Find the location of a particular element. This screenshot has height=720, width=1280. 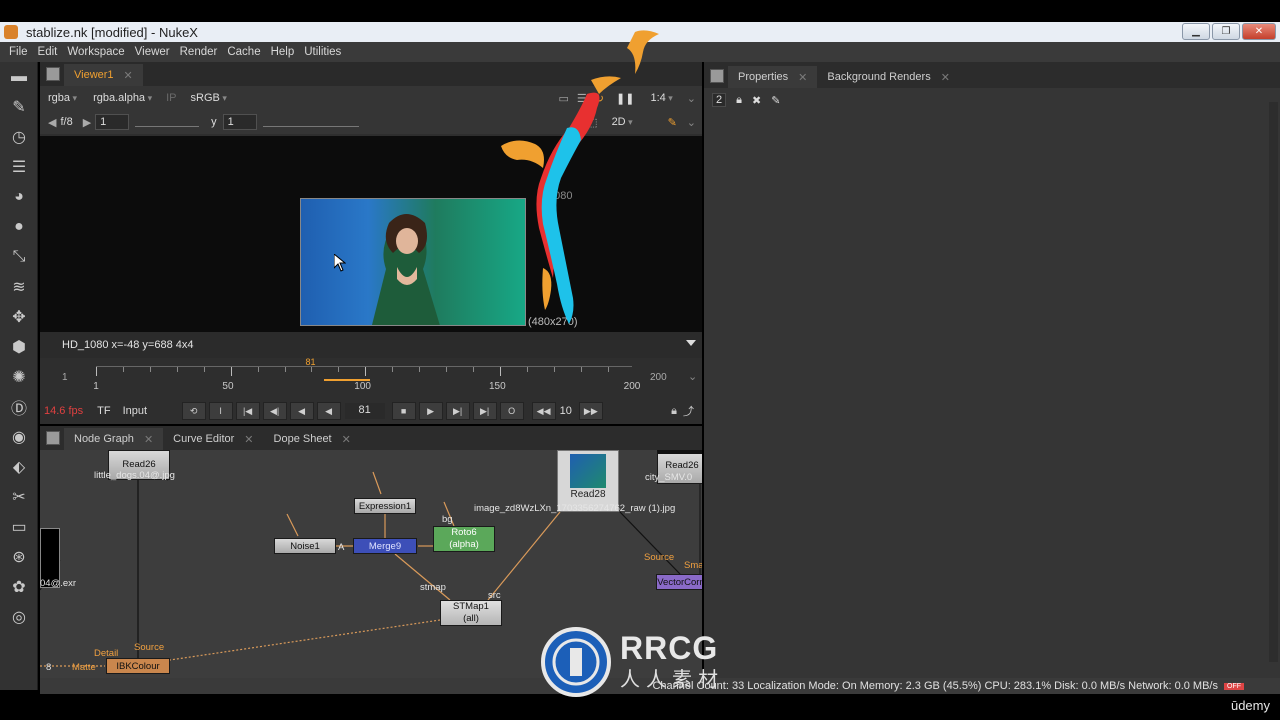

furnace-icon: ⊛ is located at coordinates (19, 557).